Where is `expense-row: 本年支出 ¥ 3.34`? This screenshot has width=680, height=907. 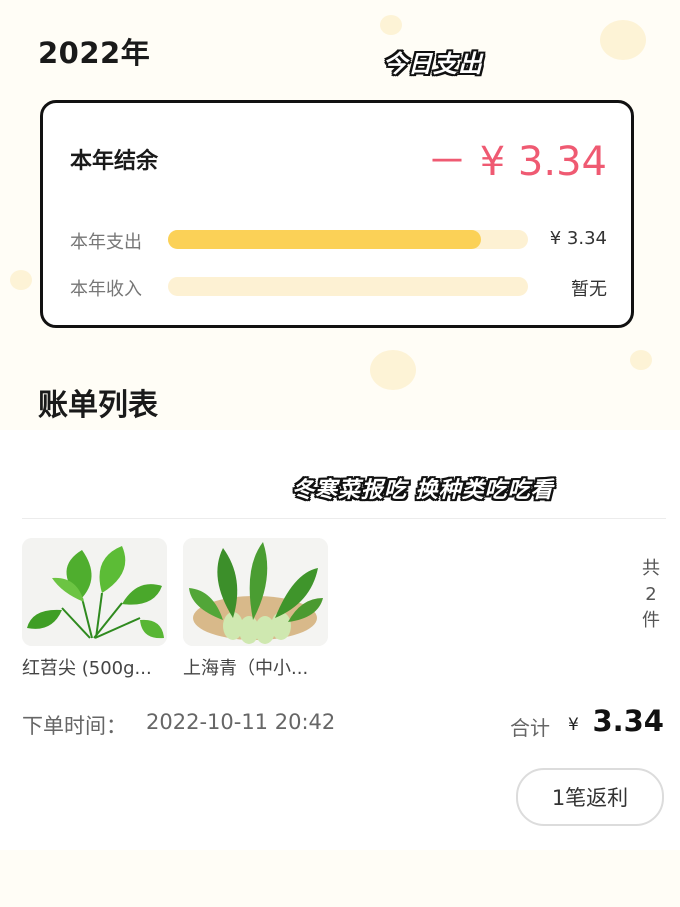
expense-row: 本年支出 ¥ 3.34 is located at coordinates (338, 240).